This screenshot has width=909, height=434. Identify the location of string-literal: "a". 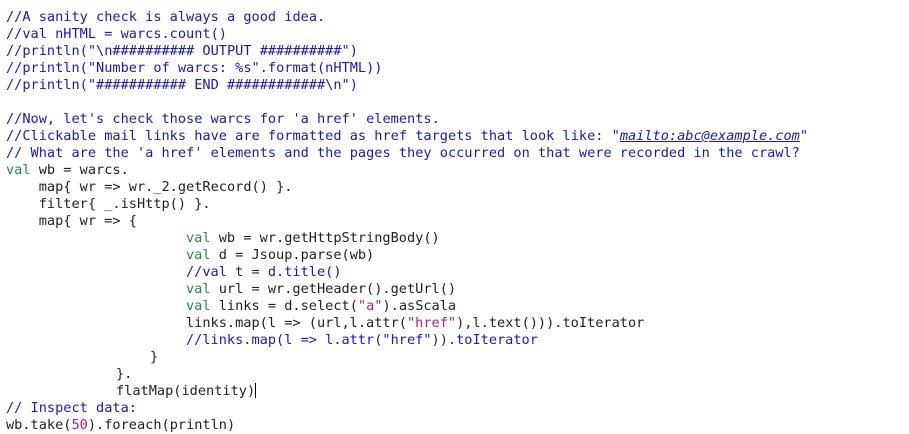
(370, 306).